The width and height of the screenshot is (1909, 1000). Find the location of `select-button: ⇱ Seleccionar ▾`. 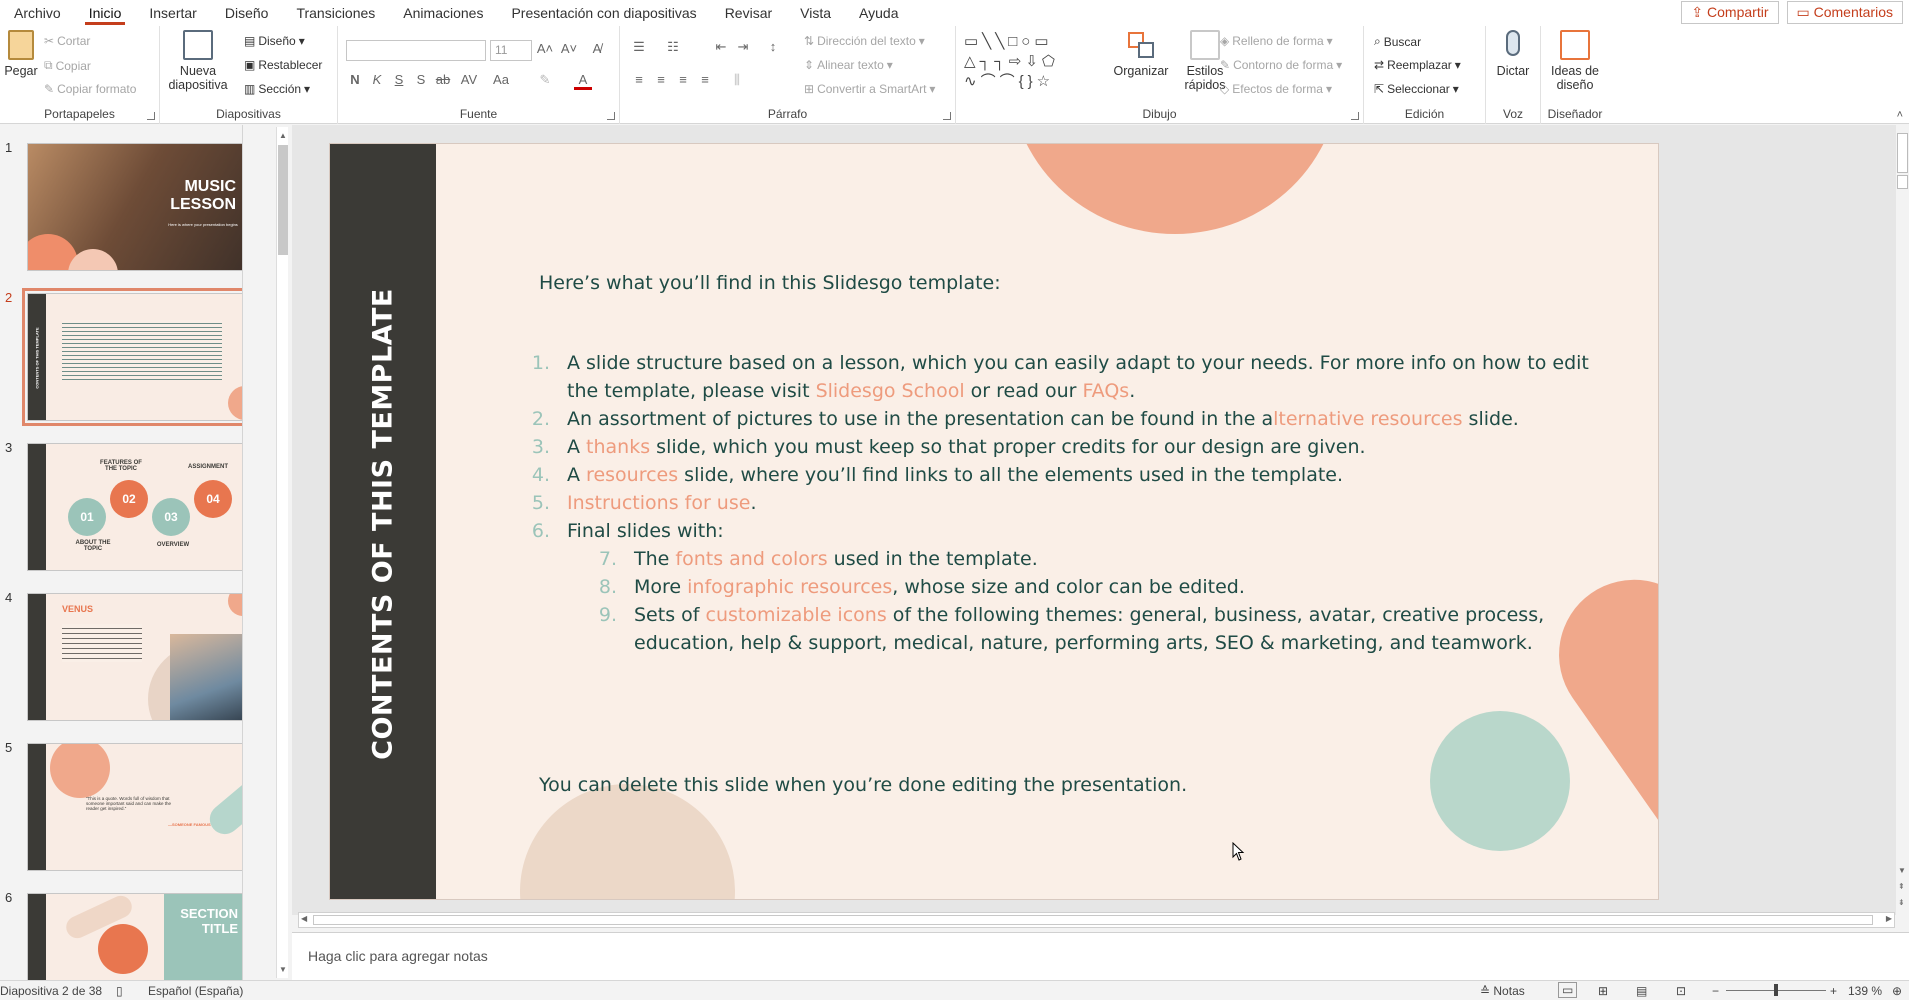

select-button: ⇱ Seleccionar ▾ is located at coordinates (1416, 89).